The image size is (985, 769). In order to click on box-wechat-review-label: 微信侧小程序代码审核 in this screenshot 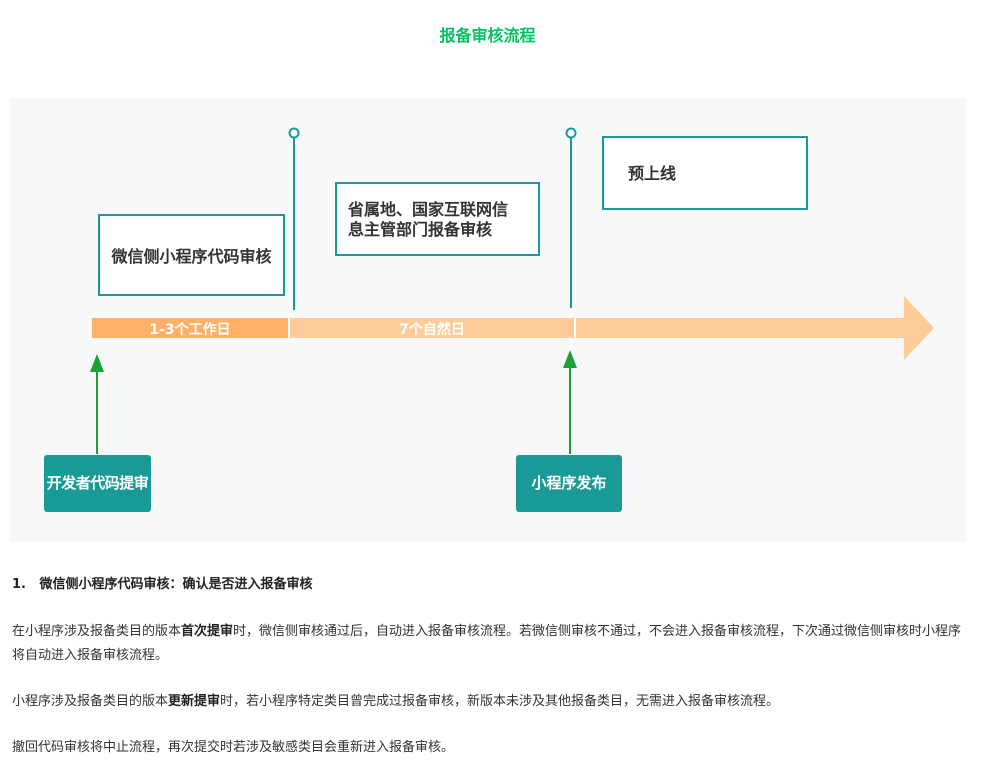, I will do `click(191, 256)`.